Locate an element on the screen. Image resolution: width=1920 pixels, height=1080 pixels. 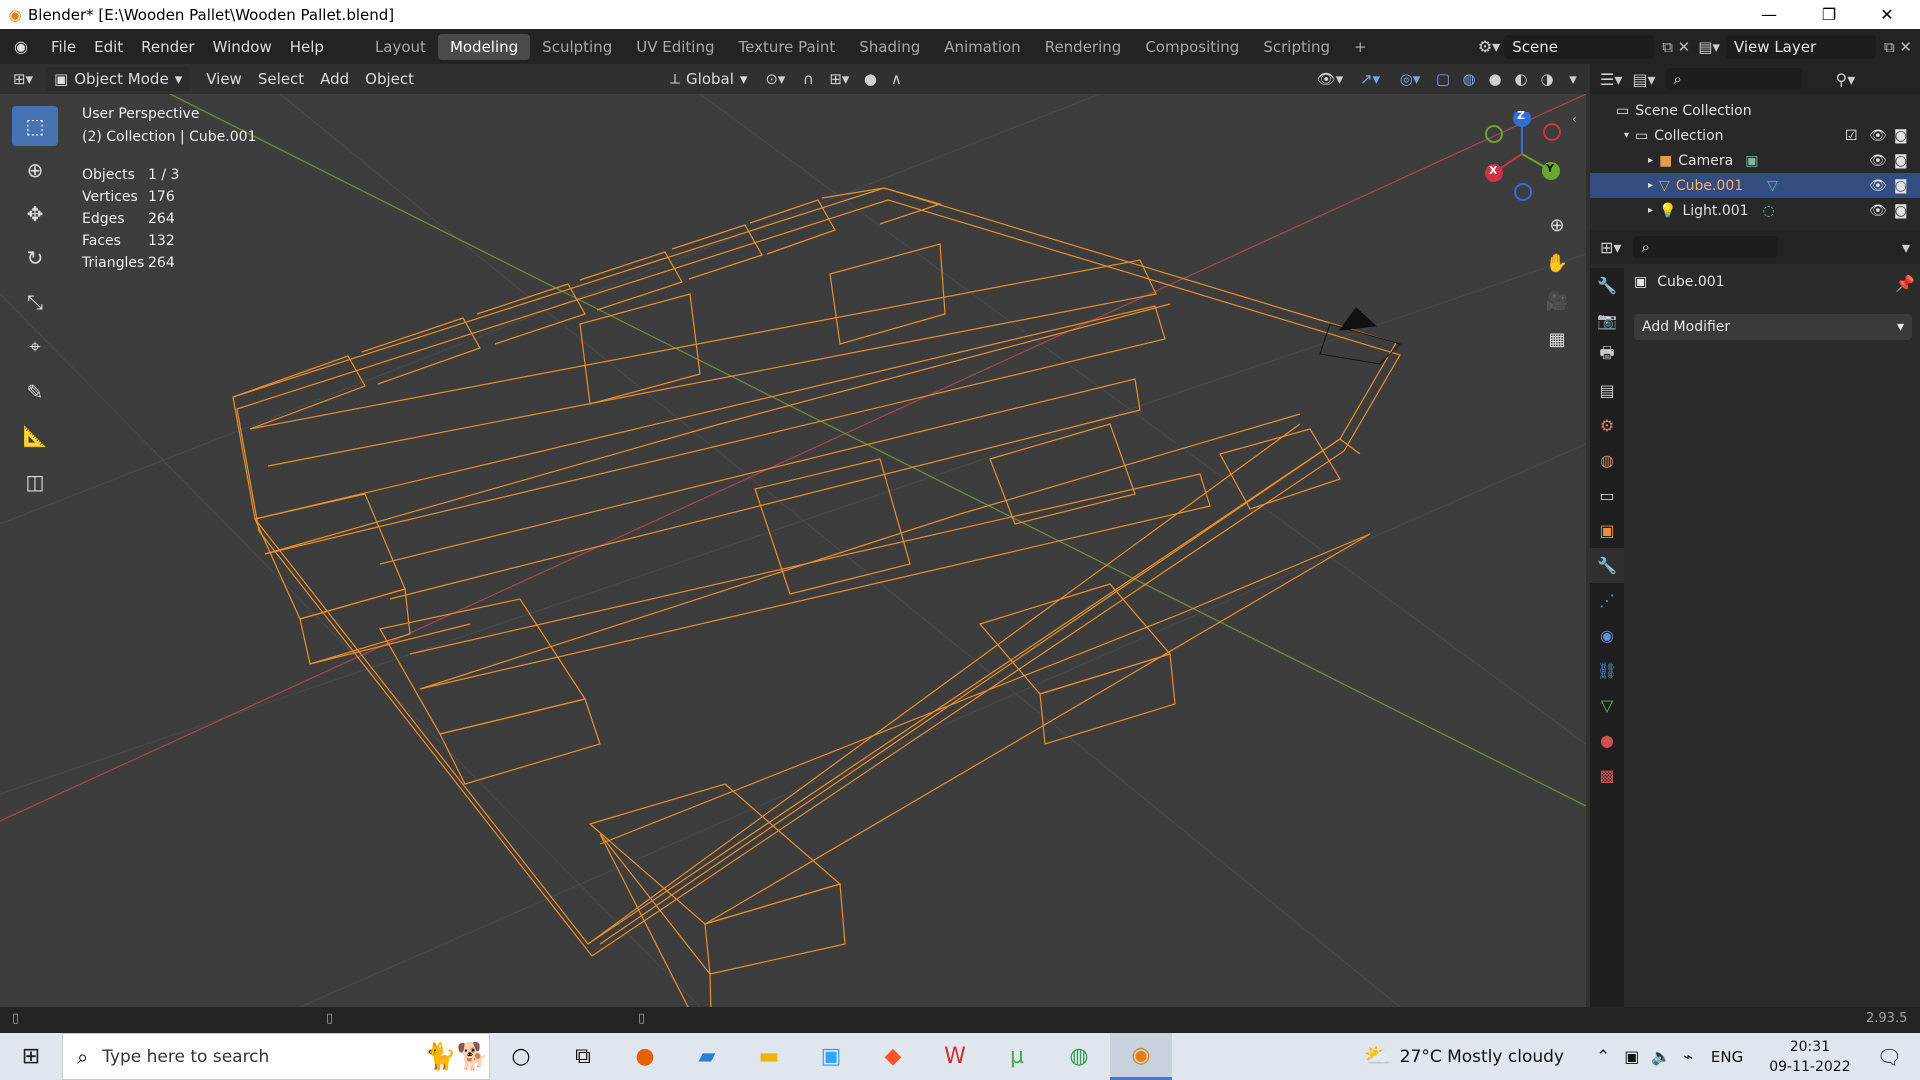
tab-compositing: Compositing is located at coordinates (1192, 47).